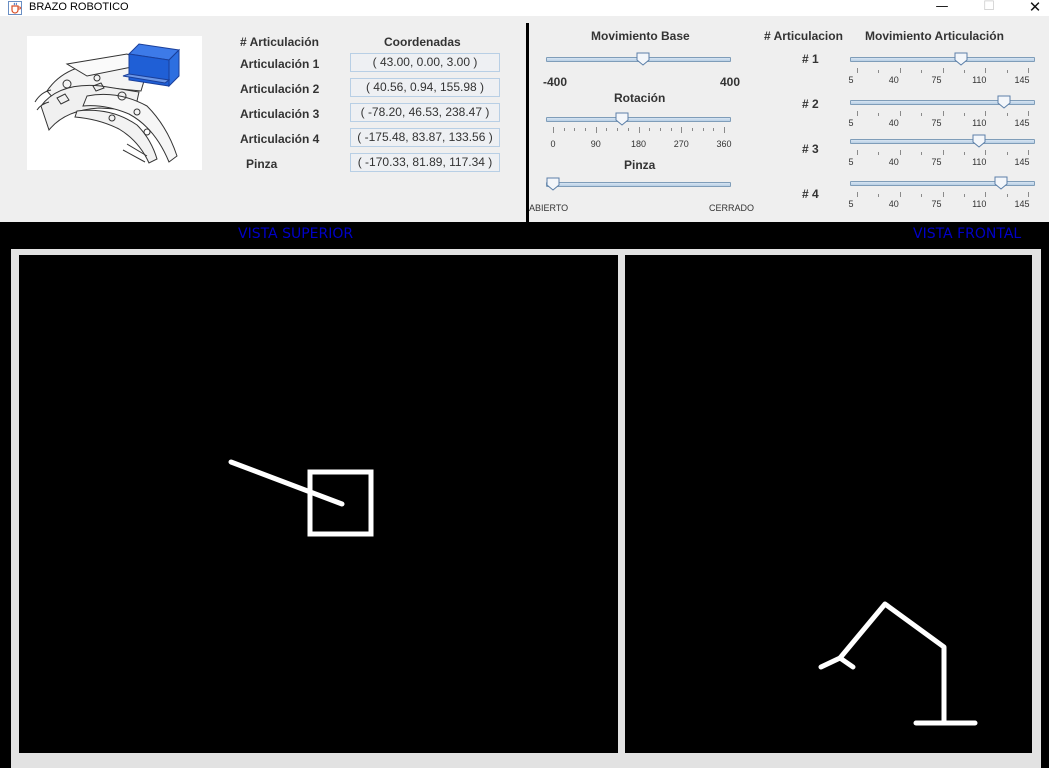 The height and width of the screenshot is (768, 1049). Describe the element at coordinates (942, 8) in the screenshot. I see `minimize-button: —` at that location.